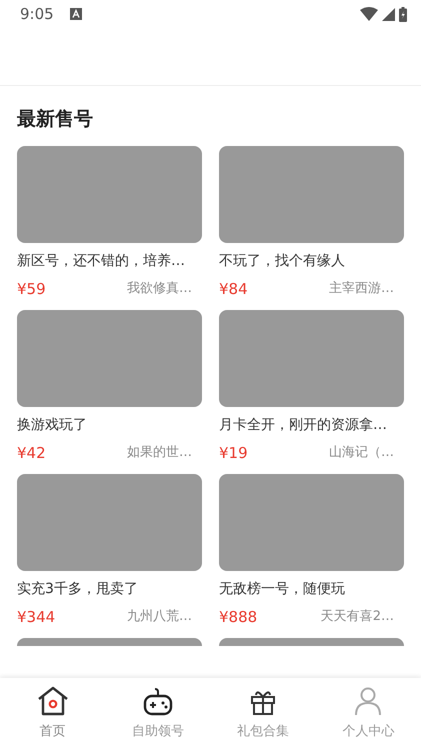  I want to click on price: ¥42, so click(31, 452).